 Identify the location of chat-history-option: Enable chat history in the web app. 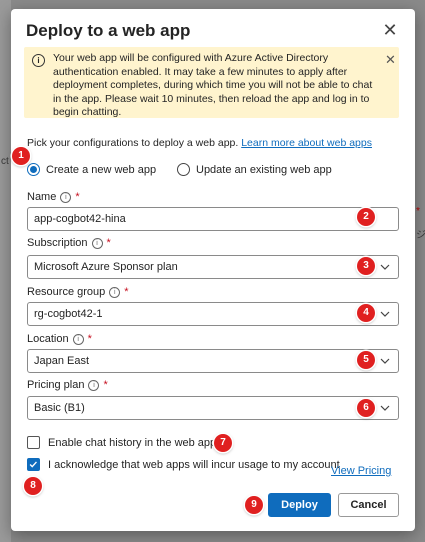
(121, 442).